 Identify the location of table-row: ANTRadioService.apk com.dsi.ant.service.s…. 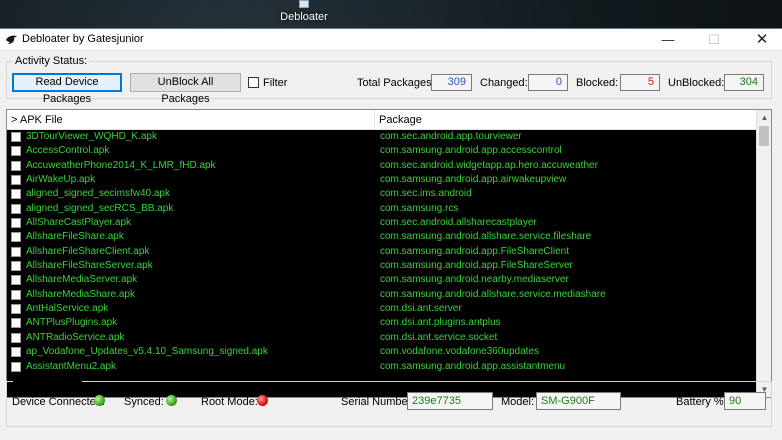
(382, 338).